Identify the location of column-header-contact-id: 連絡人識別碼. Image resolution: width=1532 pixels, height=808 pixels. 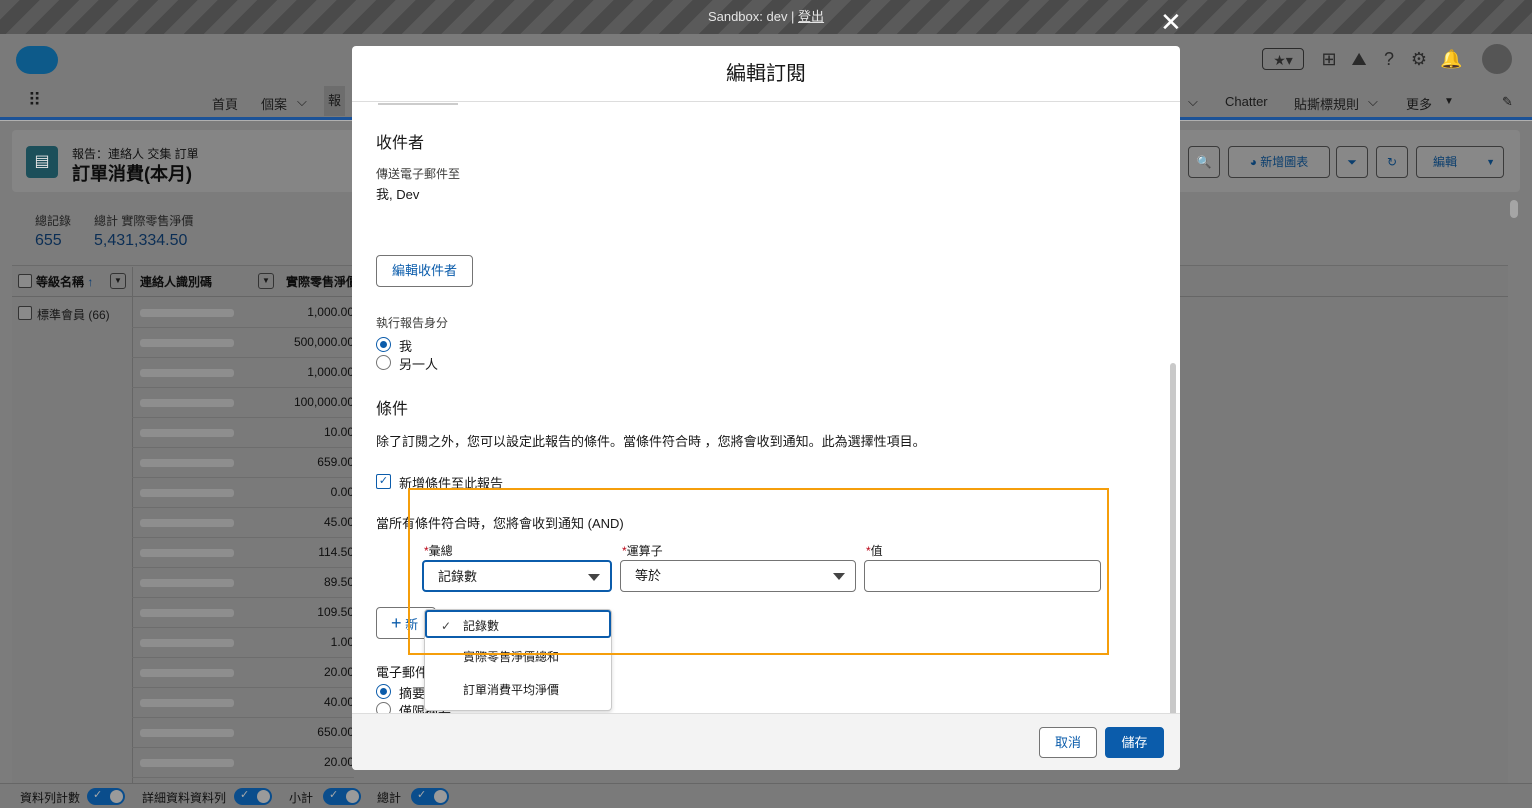
(176, 282).